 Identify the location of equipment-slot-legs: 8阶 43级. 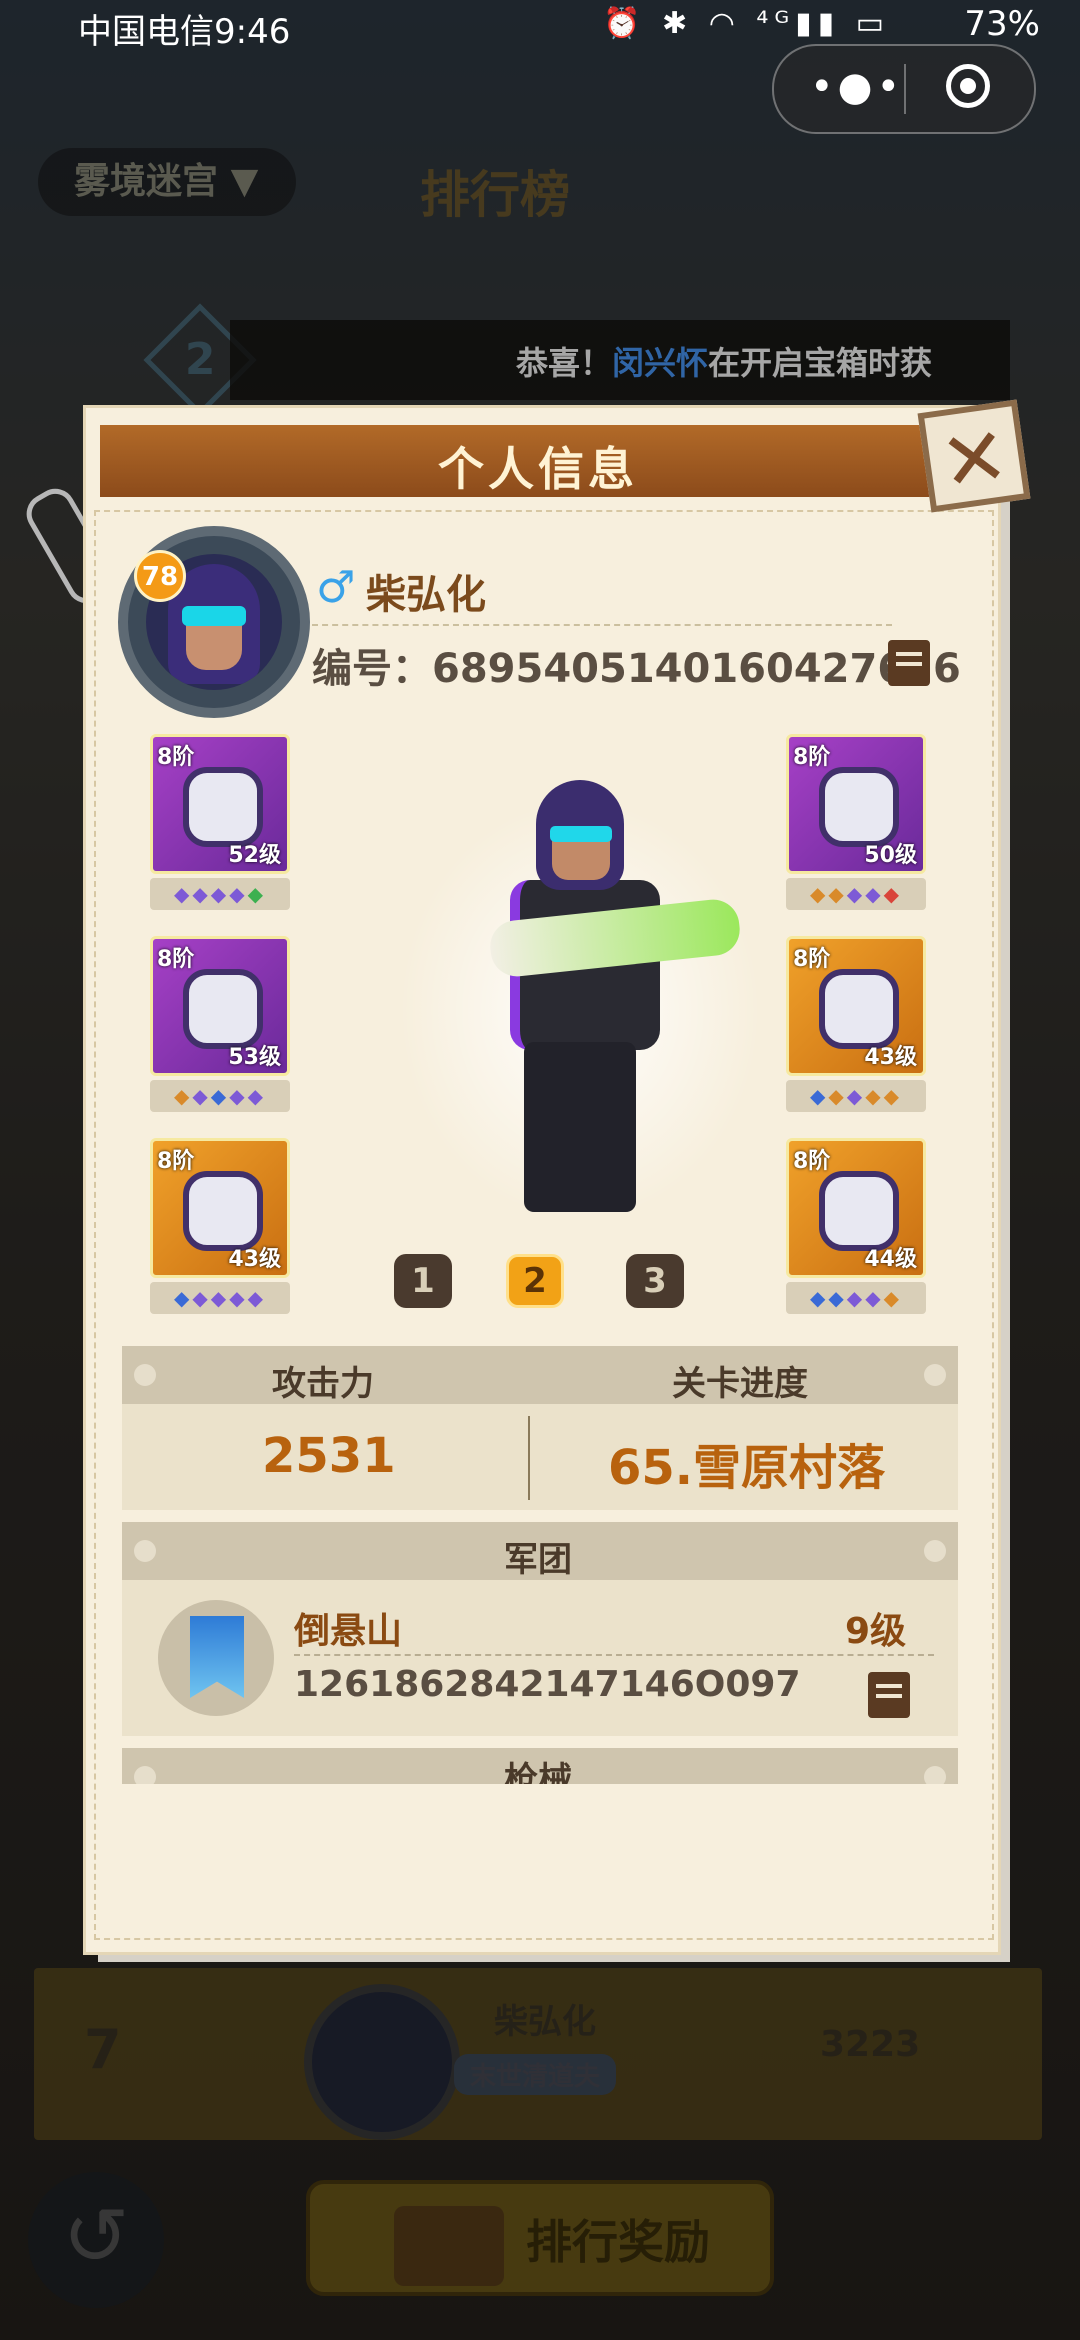
(856, 1006).